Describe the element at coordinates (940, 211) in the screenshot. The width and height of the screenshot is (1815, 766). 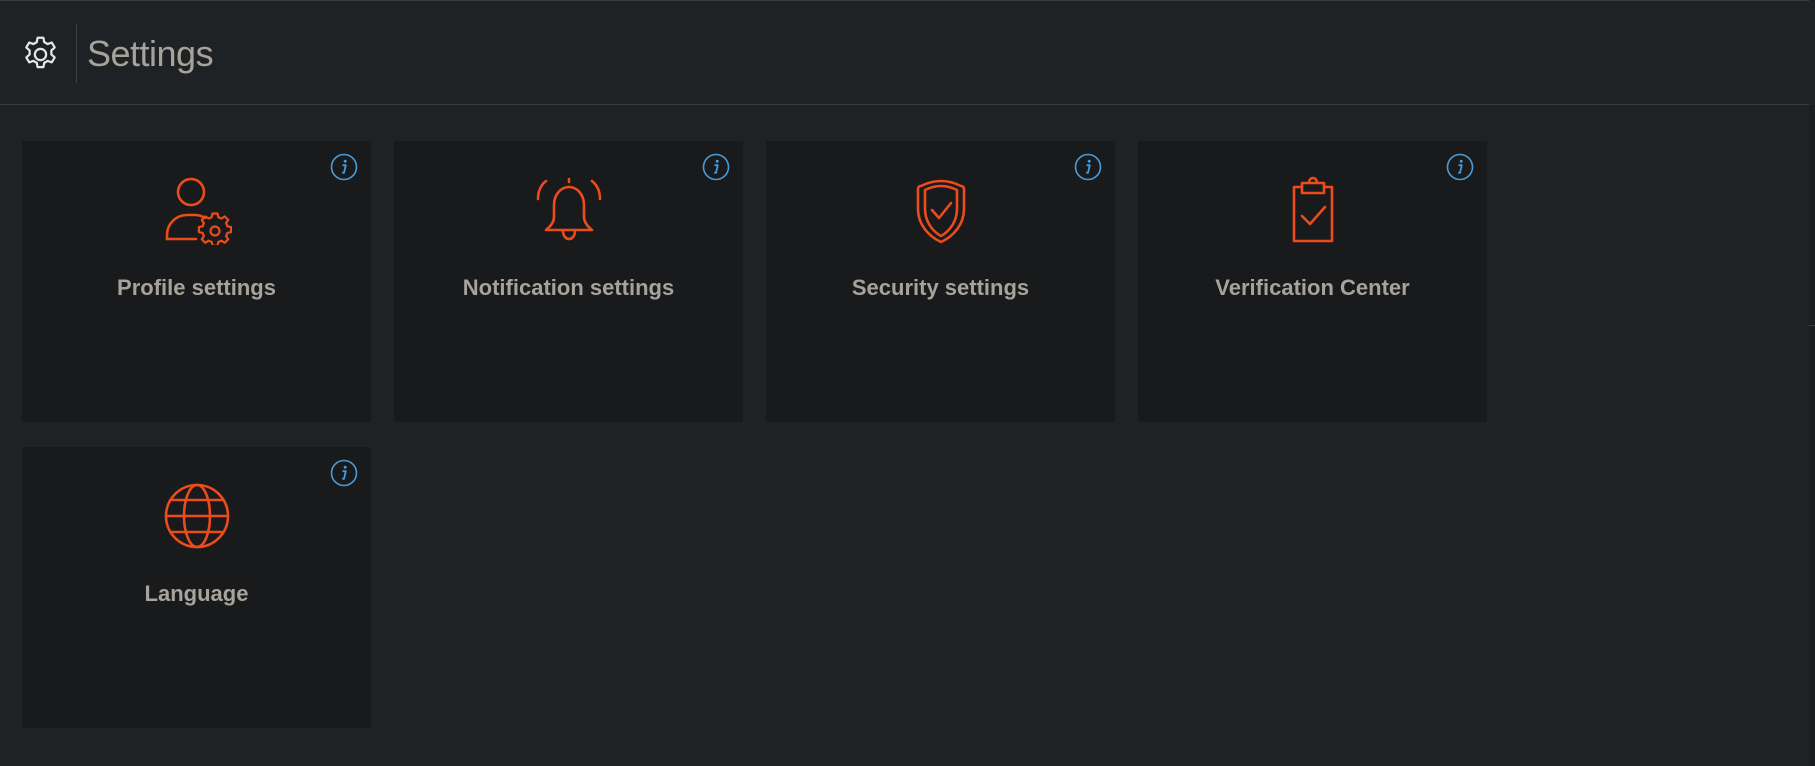
I see `shield-check-icon` at that location.